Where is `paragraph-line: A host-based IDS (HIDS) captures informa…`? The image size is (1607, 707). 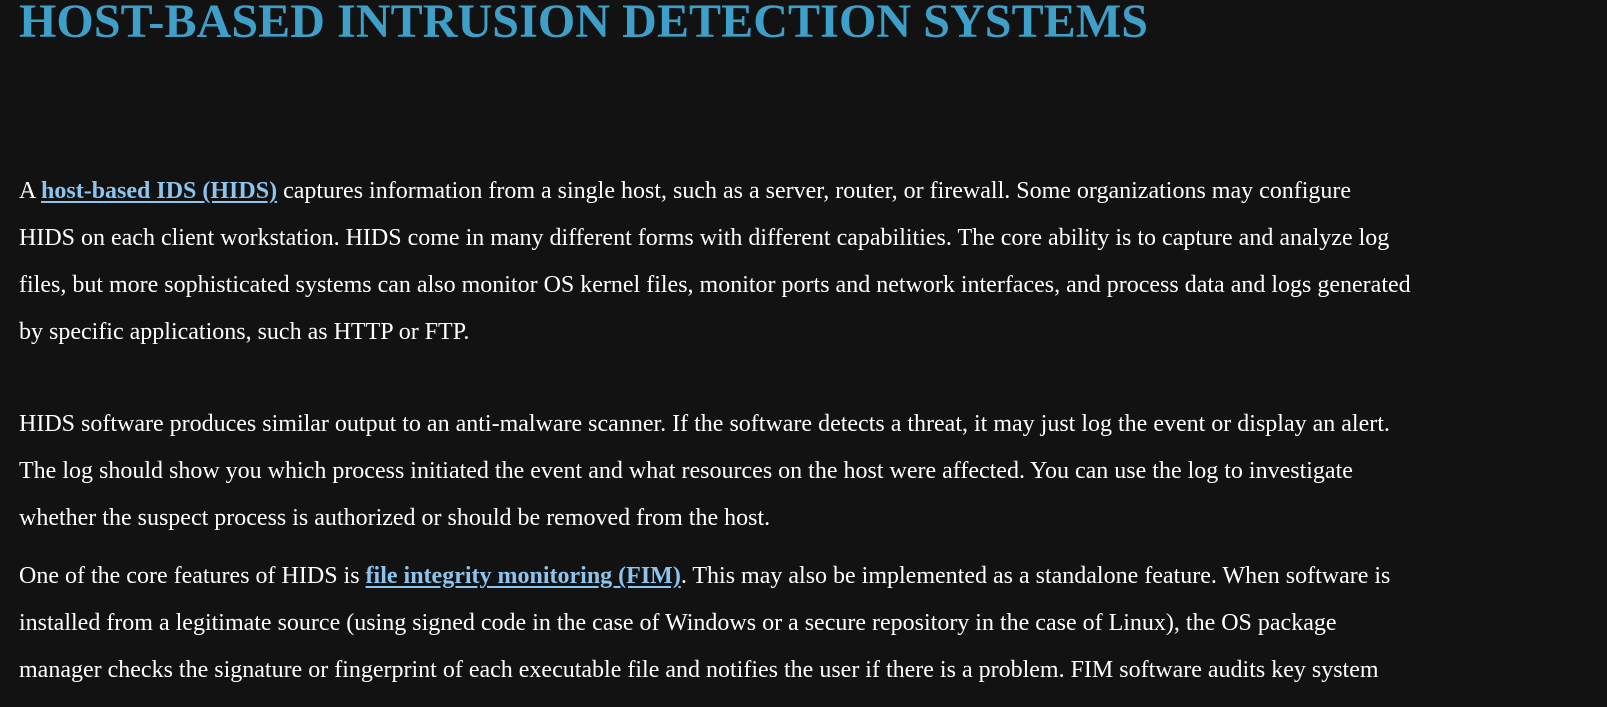
paragraph-line: A host-based IDS (HIDS) captures informa… is located at coordinates (806, 191).